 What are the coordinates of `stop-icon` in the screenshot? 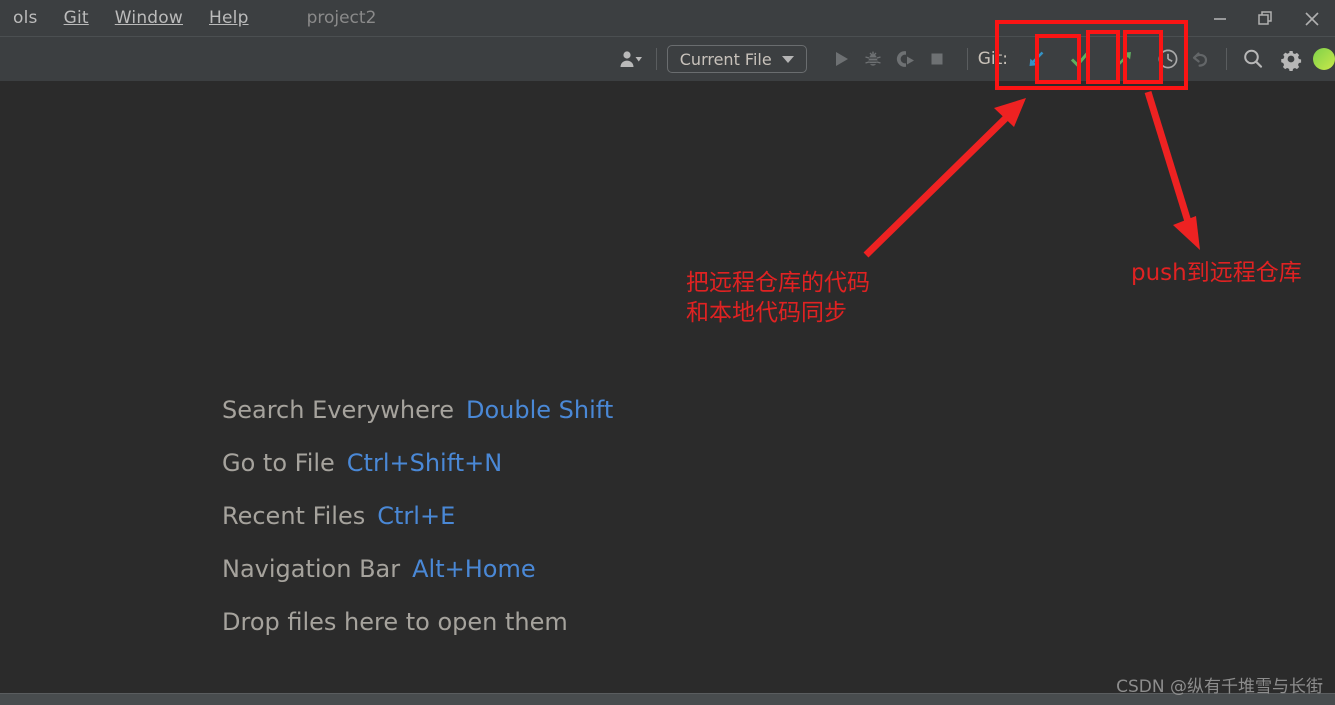 It's located at (937, 59).